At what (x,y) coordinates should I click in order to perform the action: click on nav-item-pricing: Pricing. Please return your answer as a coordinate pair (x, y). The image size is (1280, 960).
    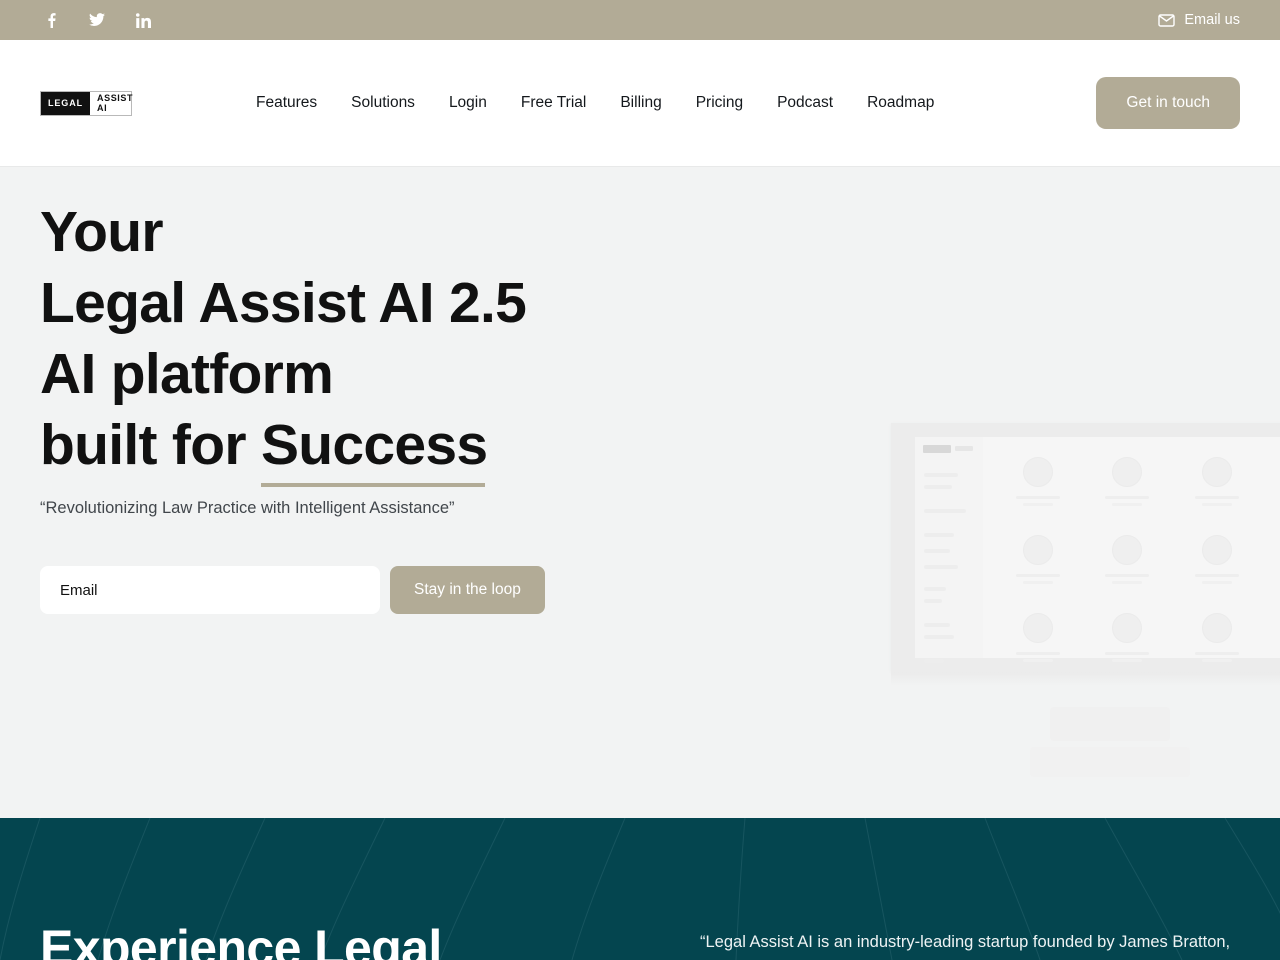
    Looking at the image, I should click on (719, 103).